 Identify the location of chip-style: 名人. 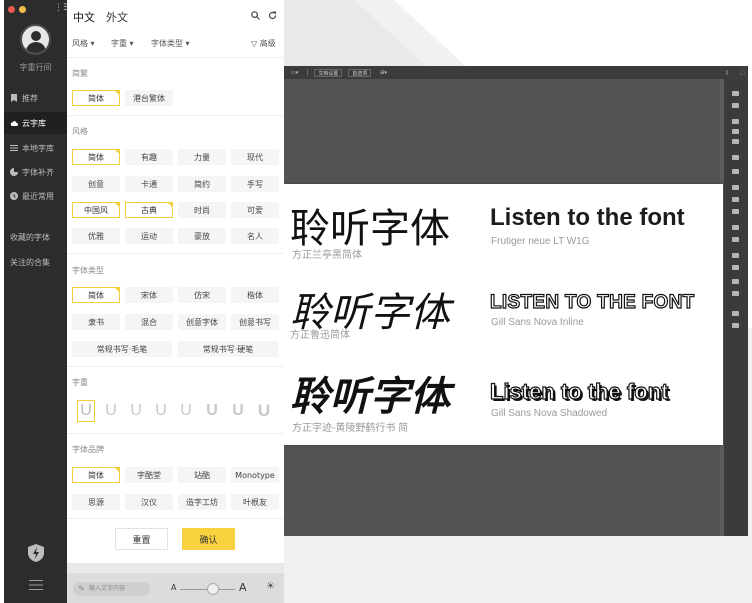
(255, 236).